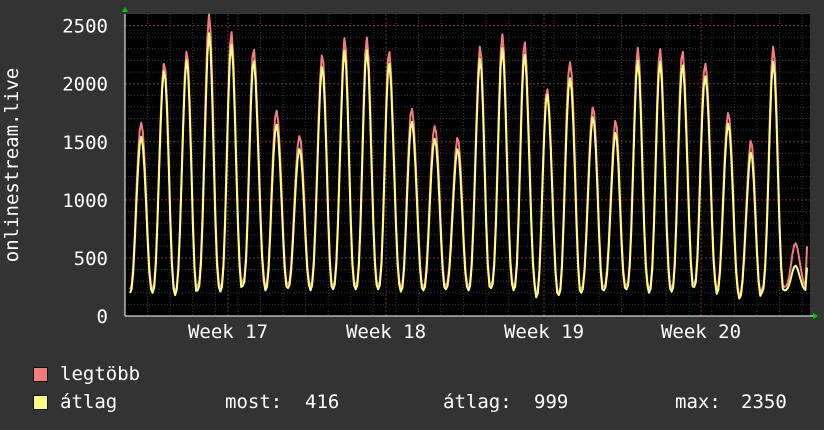 This screenshot has height=430, width=824. What do you see at coordinates (85, 201) in the screenshot?
I see `y-tick-label: 1000` at bounding box center [85, 201].